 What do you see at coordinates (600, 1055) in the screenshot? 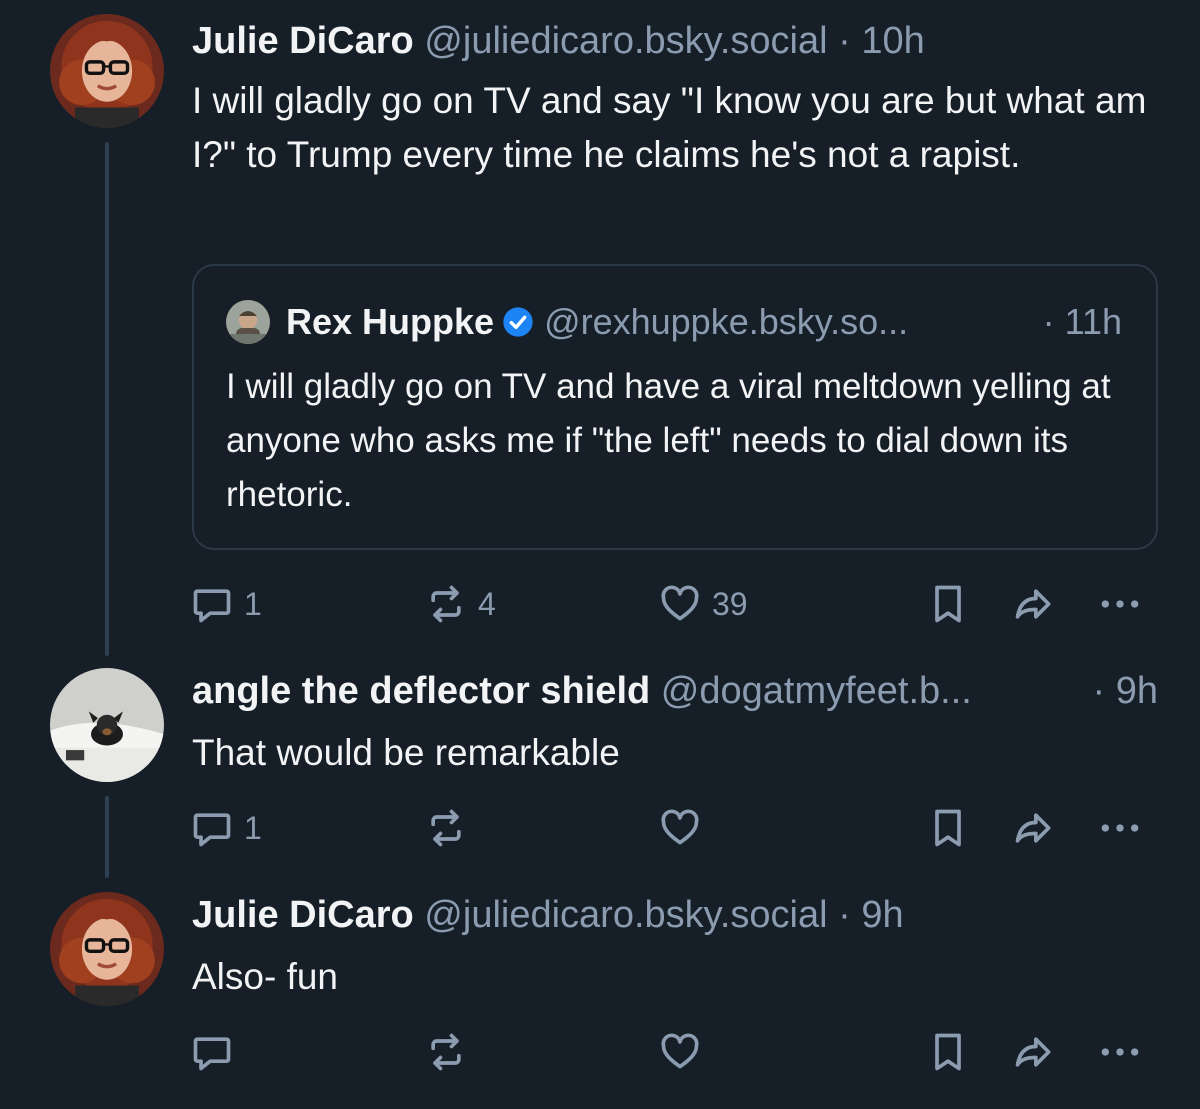
I see `post-actions` at bounding box center [600, 1055].